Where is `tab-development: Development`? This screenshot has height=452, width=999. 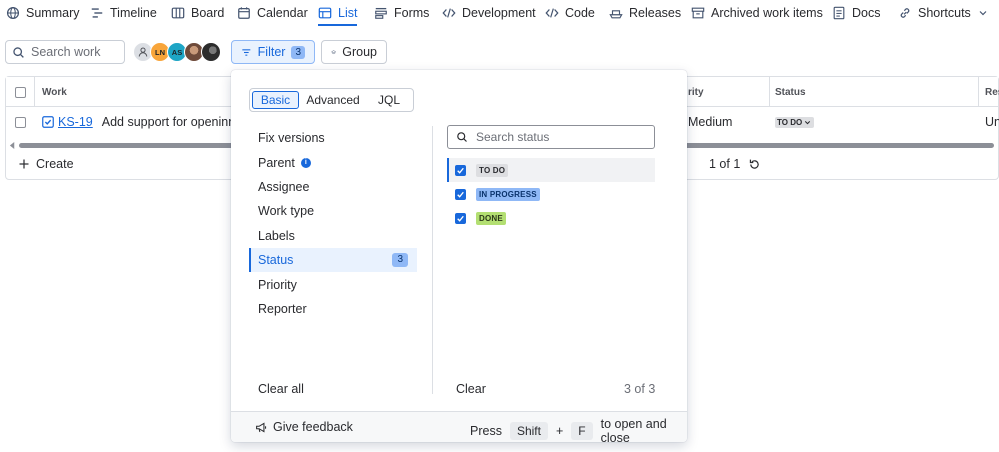 tab-development: Development is located at coordinates (489, 13).